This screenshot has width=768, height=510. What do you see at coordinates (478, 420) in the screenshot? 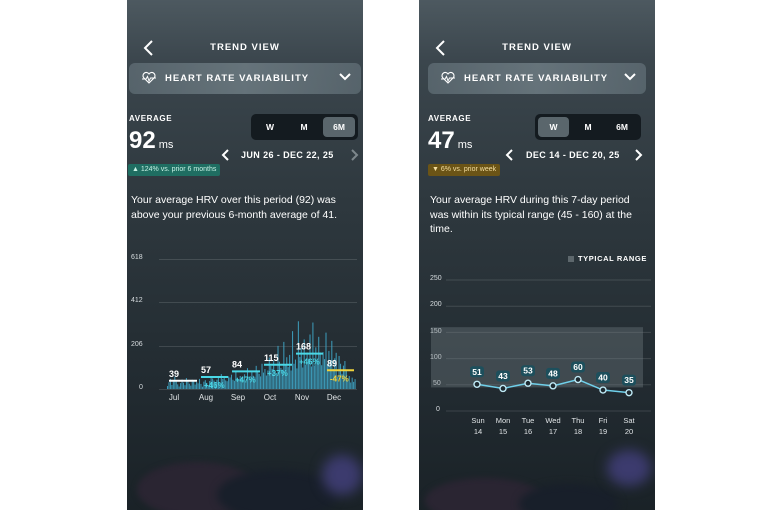
I see `x-tick-day: Sun` at bounding box center [478, 420].